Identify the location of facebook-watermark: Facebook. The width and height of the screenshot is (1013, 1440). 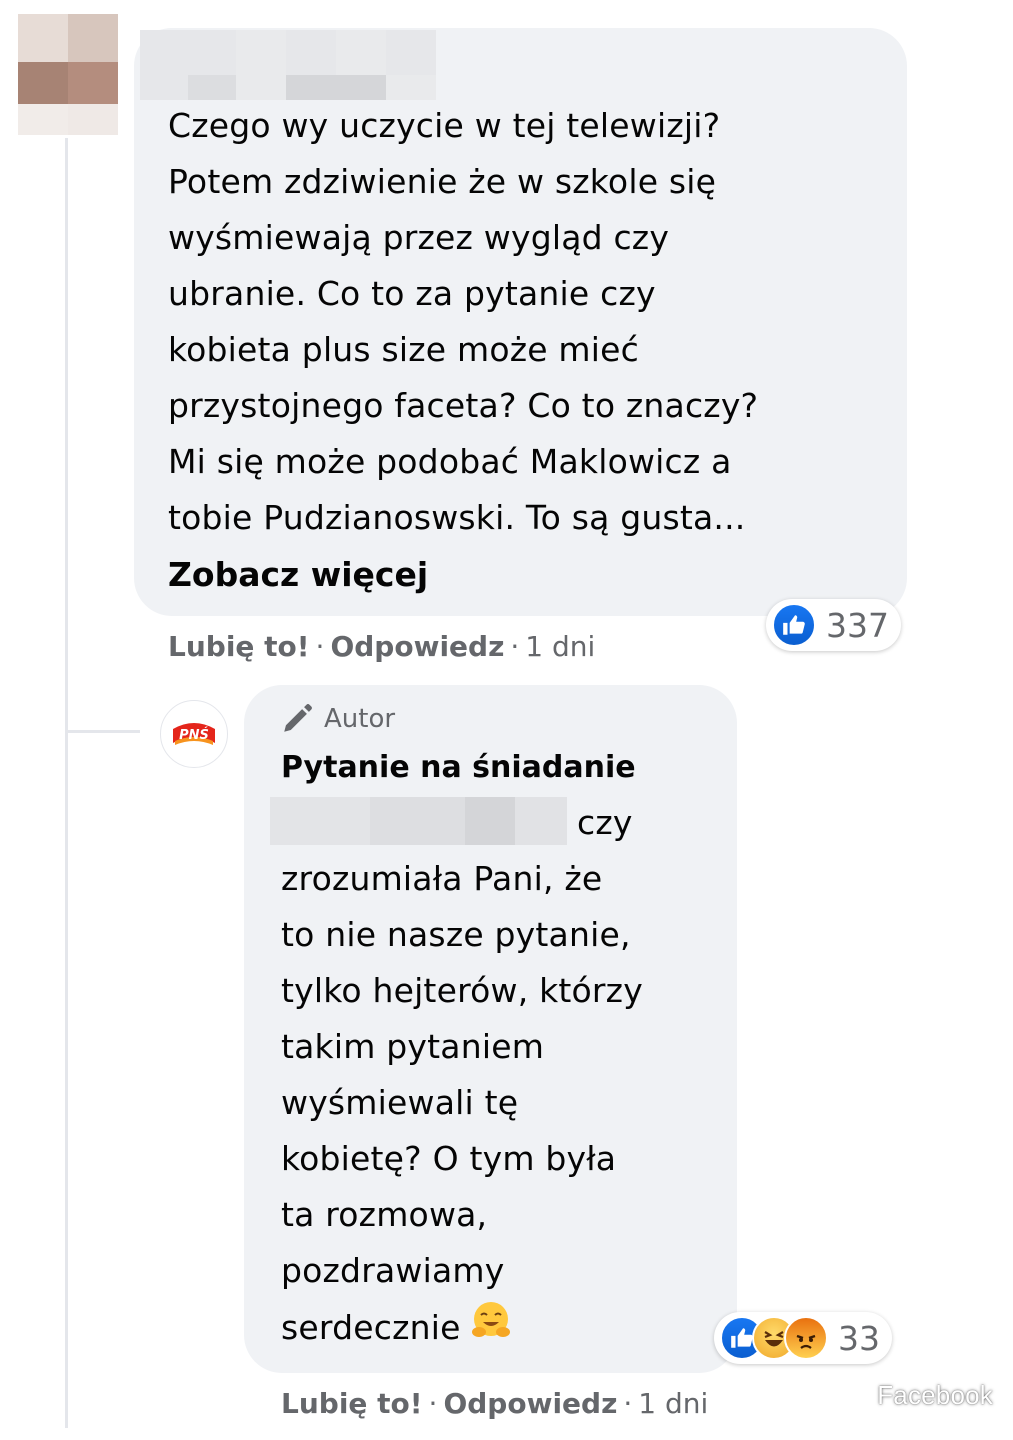
(935, 1395).